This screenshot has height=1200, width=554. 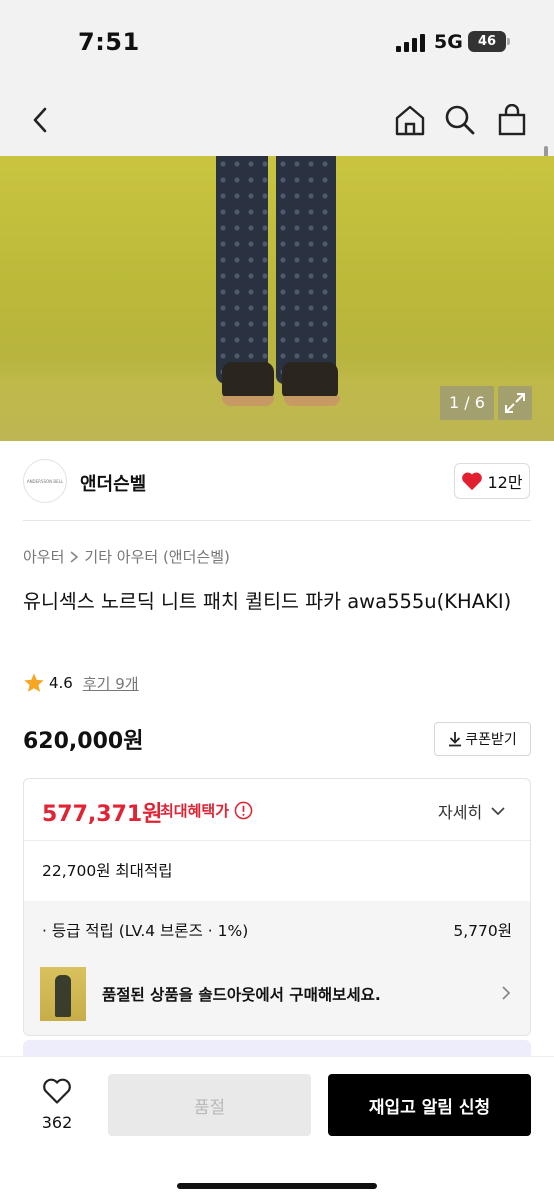 What do you see at coordinates (429, 1105) in the screenshot?
I see `restock-notify-button: 재입고 알림 신청` at bounding box center [429, 1105].